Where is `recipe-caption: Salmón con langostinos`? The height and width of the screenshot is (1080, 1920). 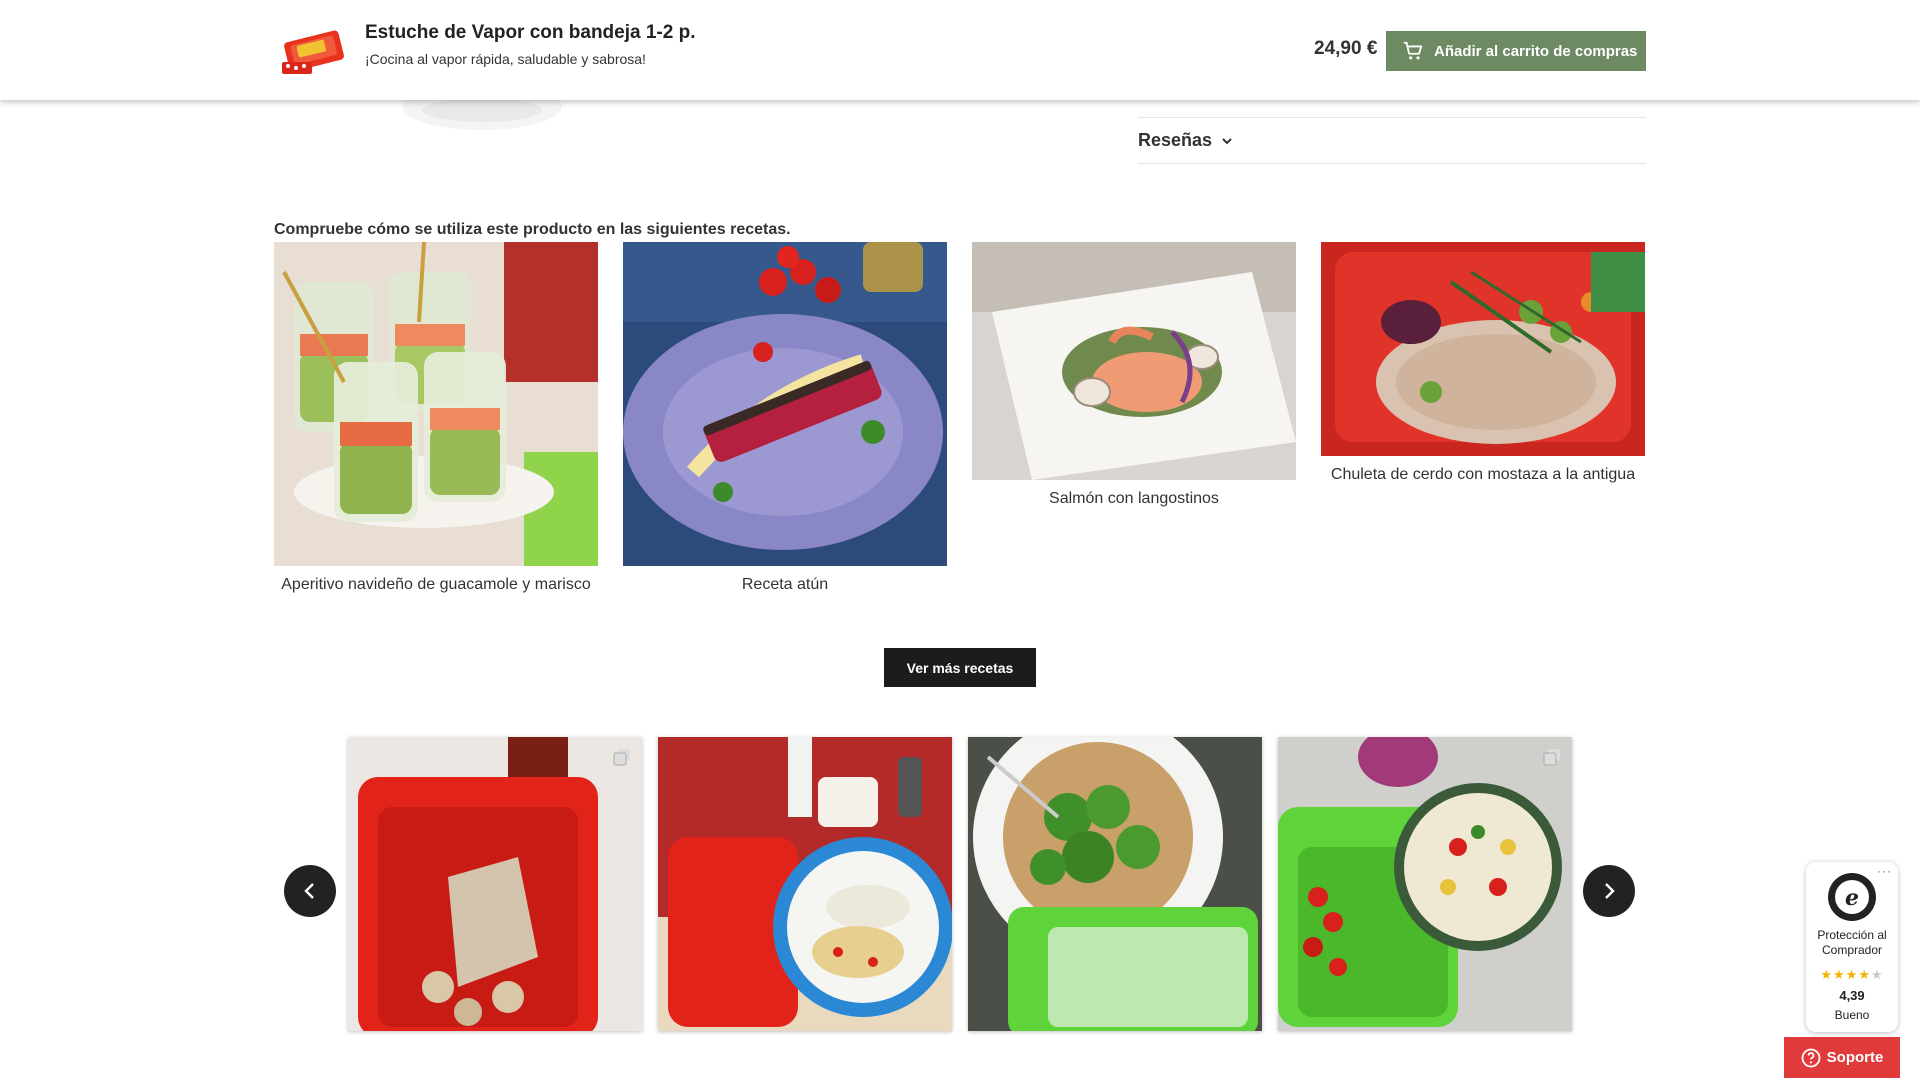 recipe-caption: Salmón con langostinos is located at coordinates (1134, 499).